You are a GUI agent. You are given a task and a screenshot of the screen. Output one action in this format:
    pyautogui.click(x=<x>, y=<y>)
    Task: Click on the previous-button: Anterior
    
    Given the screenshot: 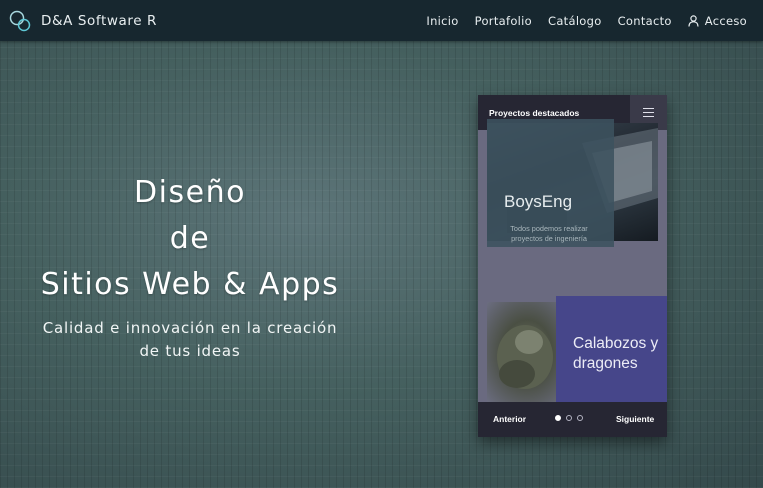 What is the action you would take?
    pyautogui.click(x=509, y=419)
    